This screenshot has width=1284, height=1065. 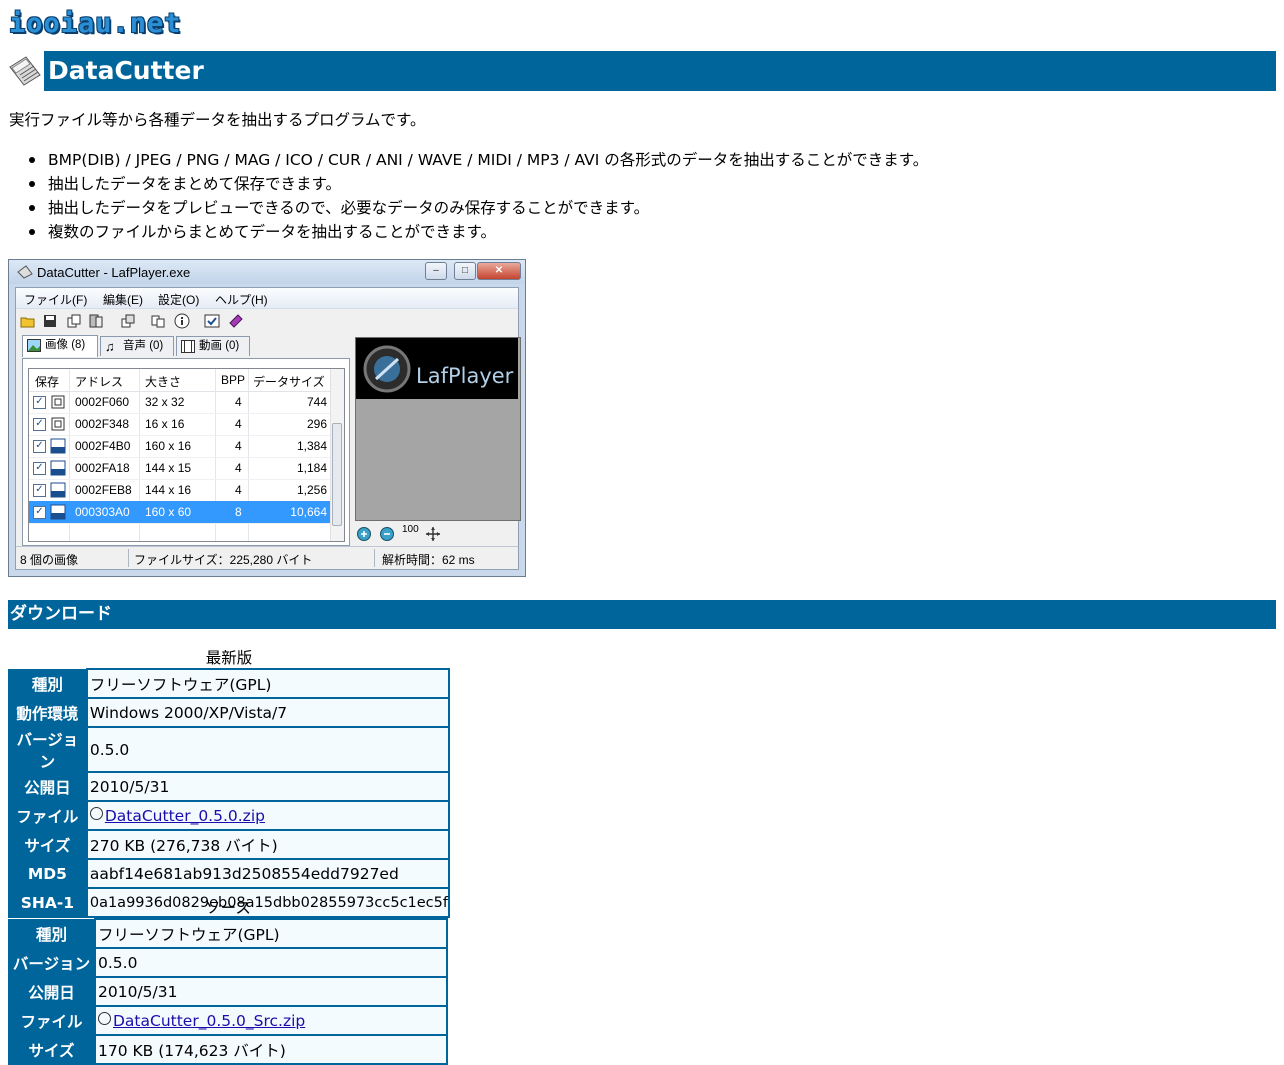 What do you see at coordinates (212, 321) in the screenshot?
I see `select-icon` at bounding box center [212, 321].